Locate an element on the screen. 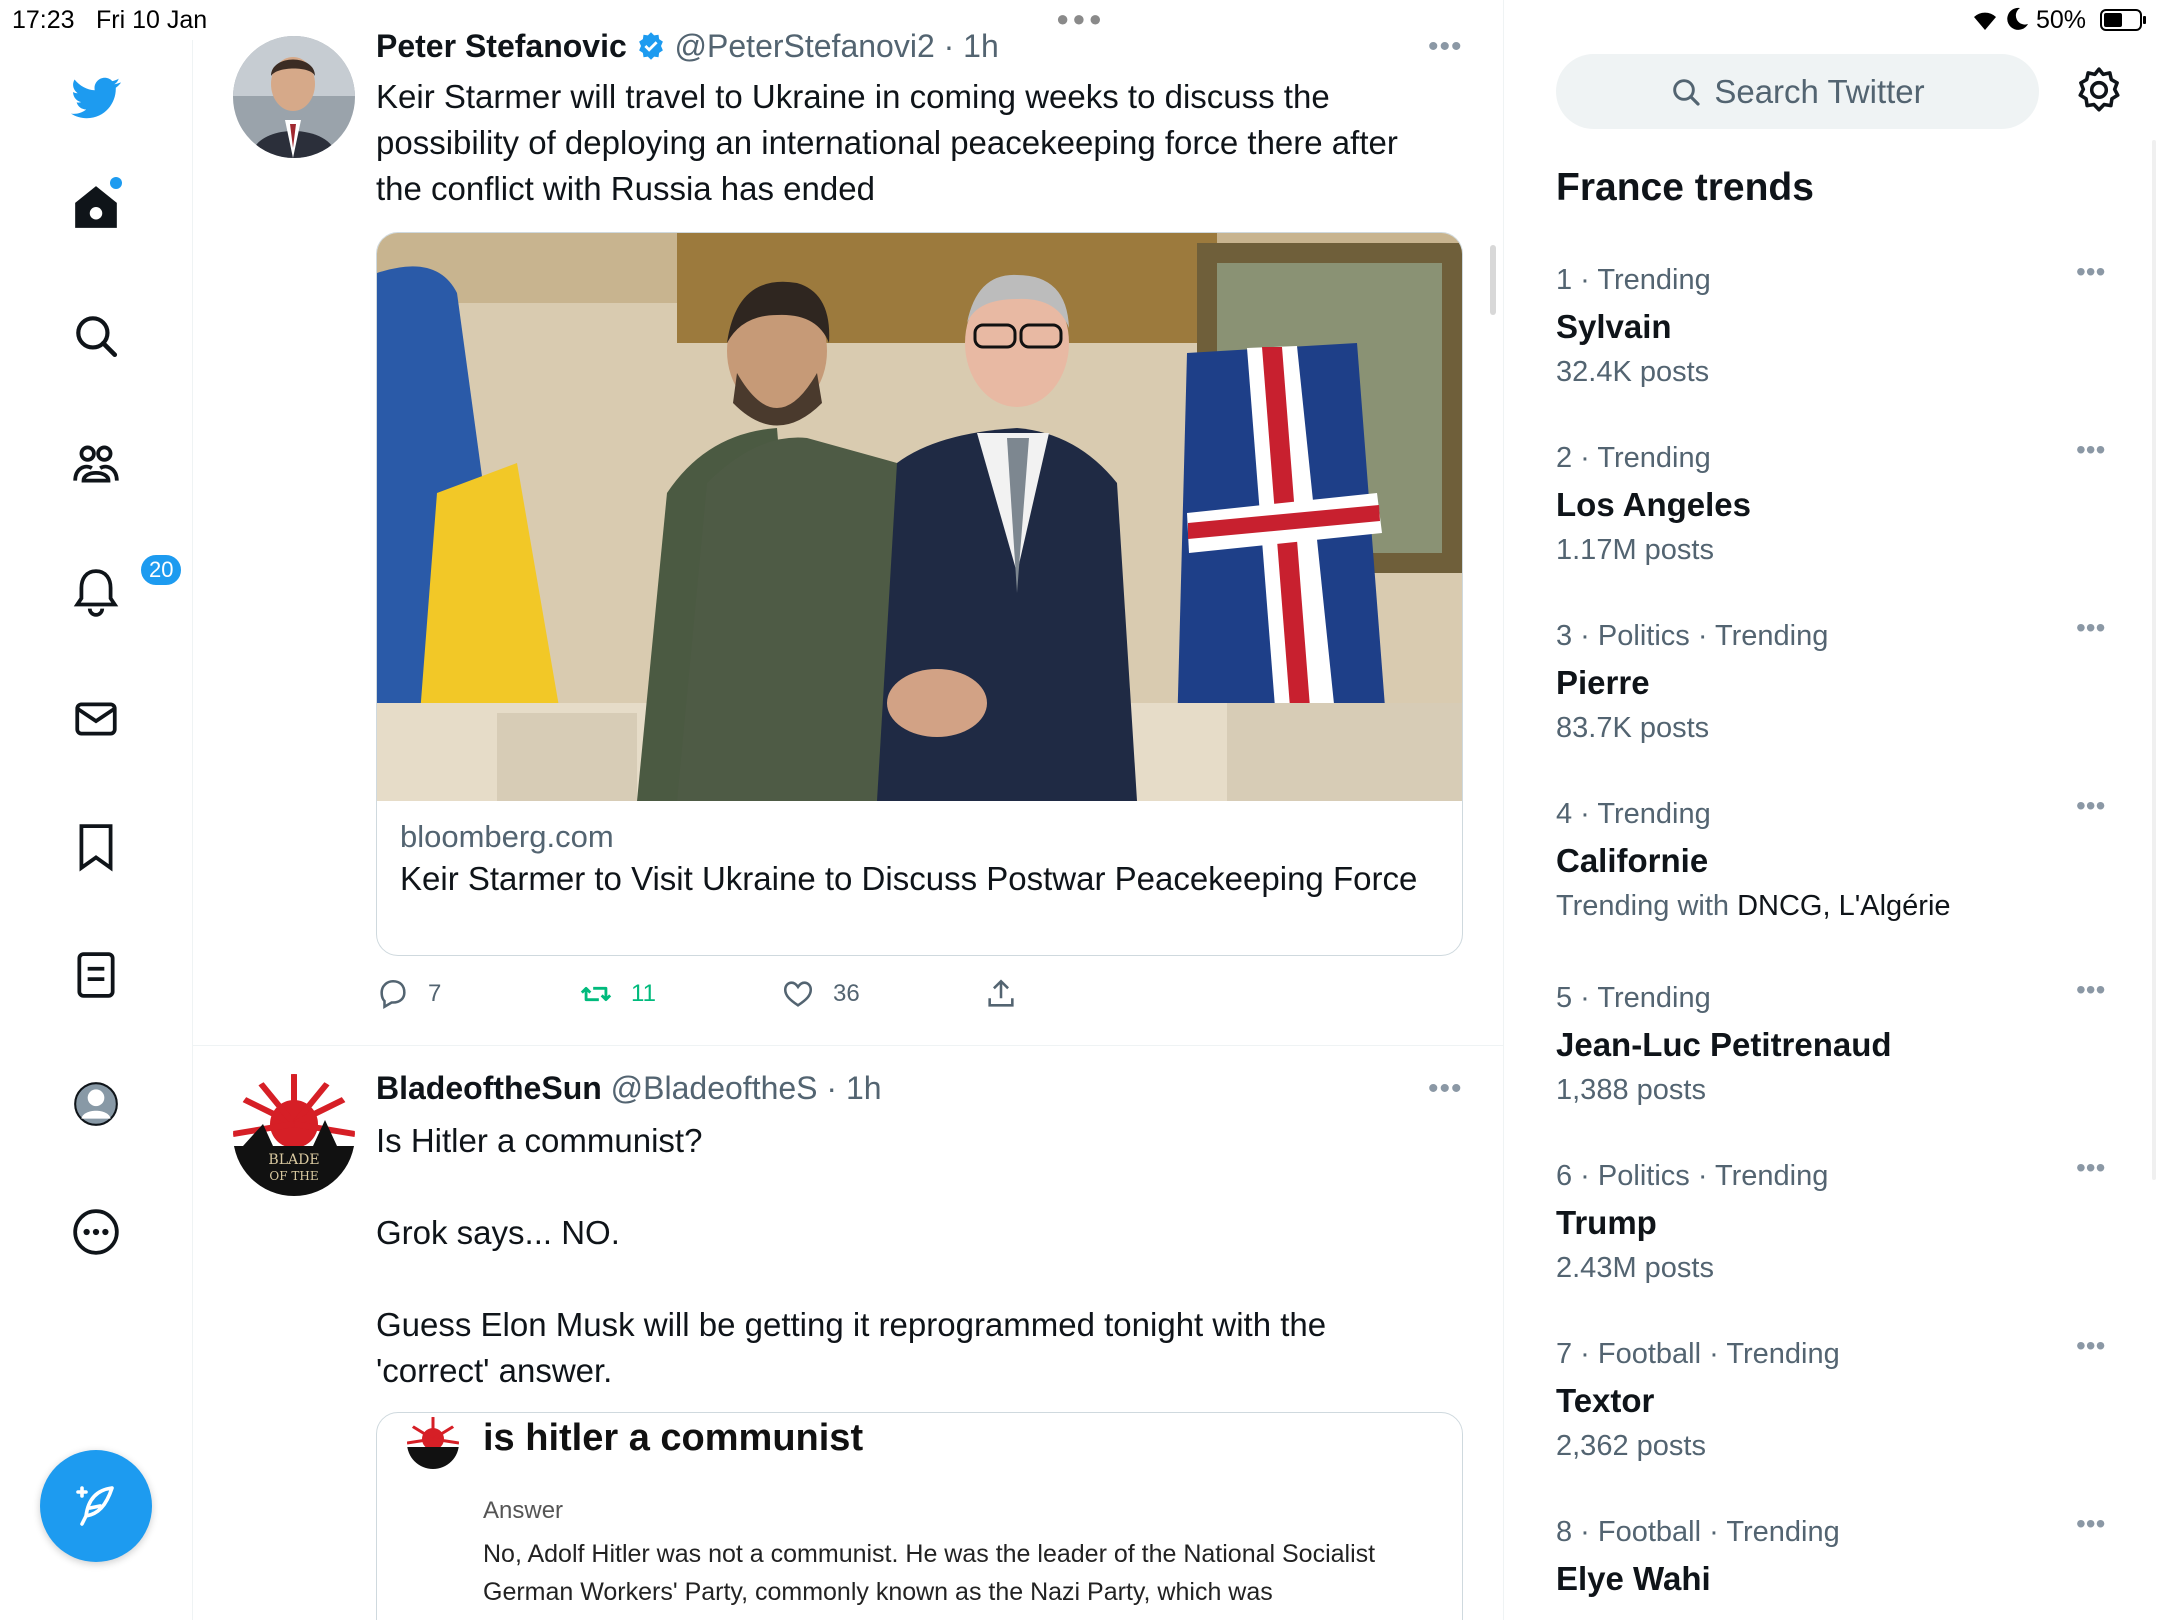  nav-lists is located at coordinates (96, 975).